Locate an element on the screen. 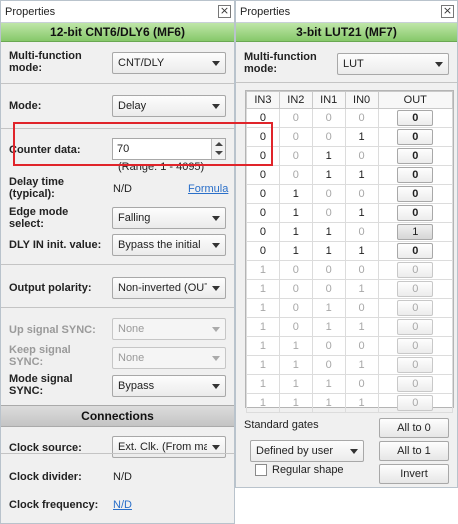 Image resolution: width=458 pixels, height=524 pixels. divider is located at coordinates (117, 264).